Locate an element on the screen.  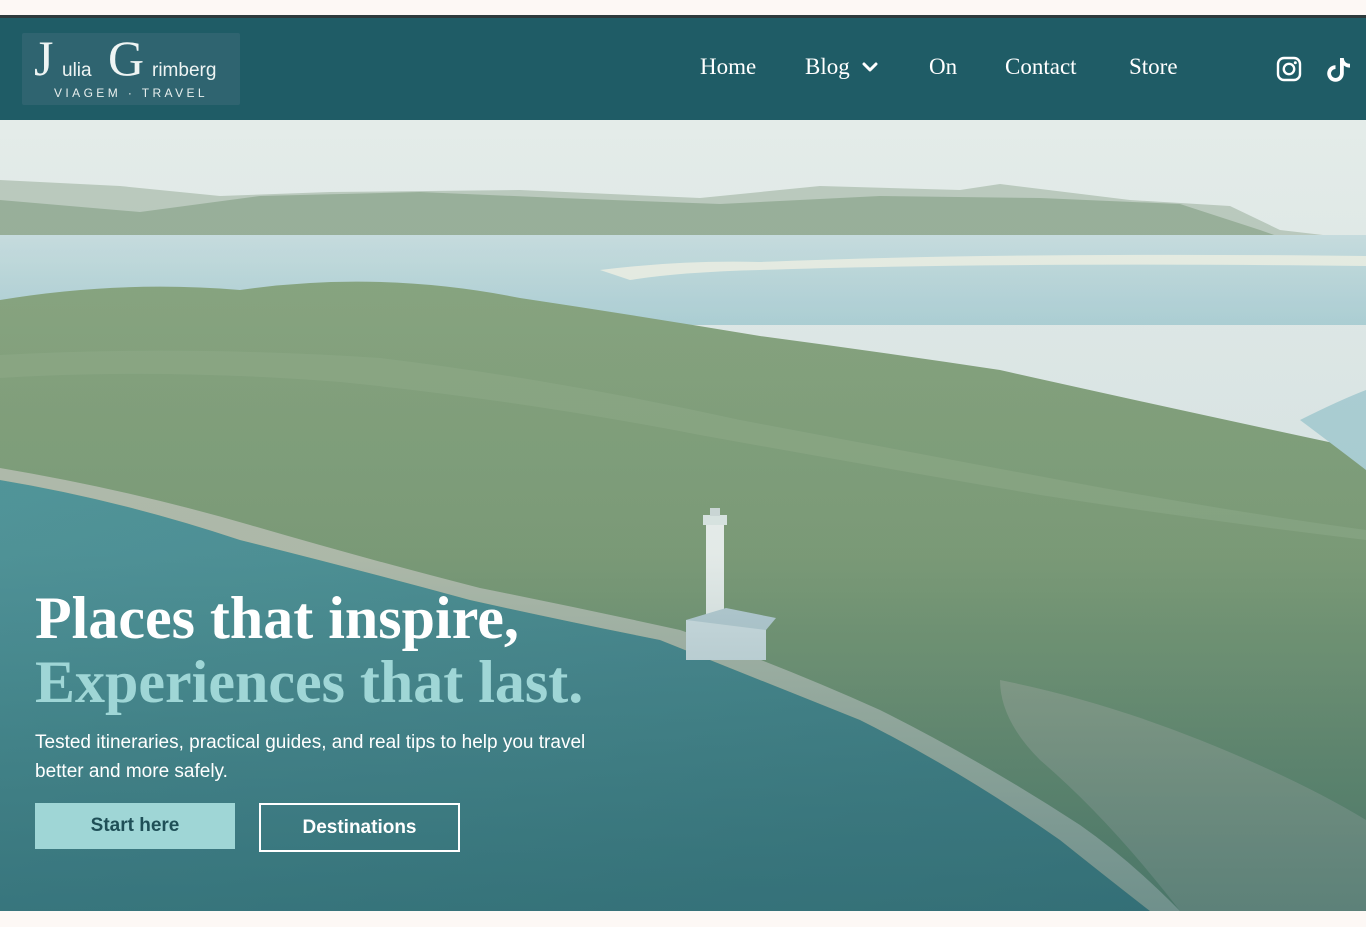
logo-tagline: VIAGEM · TRAVEL is located at coordinates (131, 93).